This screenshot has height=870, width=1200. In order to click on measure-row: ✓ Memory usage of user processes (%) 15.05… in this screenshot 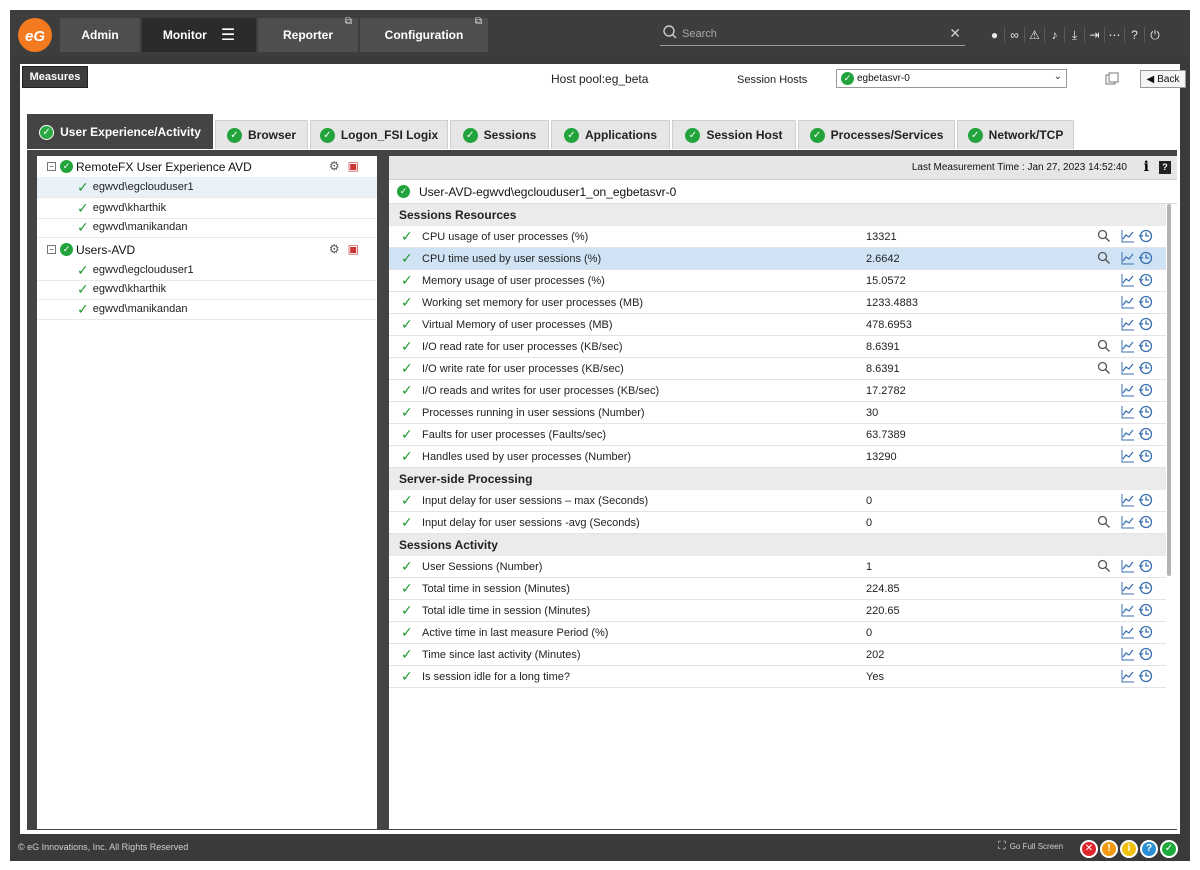, I will do `click(777, 281)`.